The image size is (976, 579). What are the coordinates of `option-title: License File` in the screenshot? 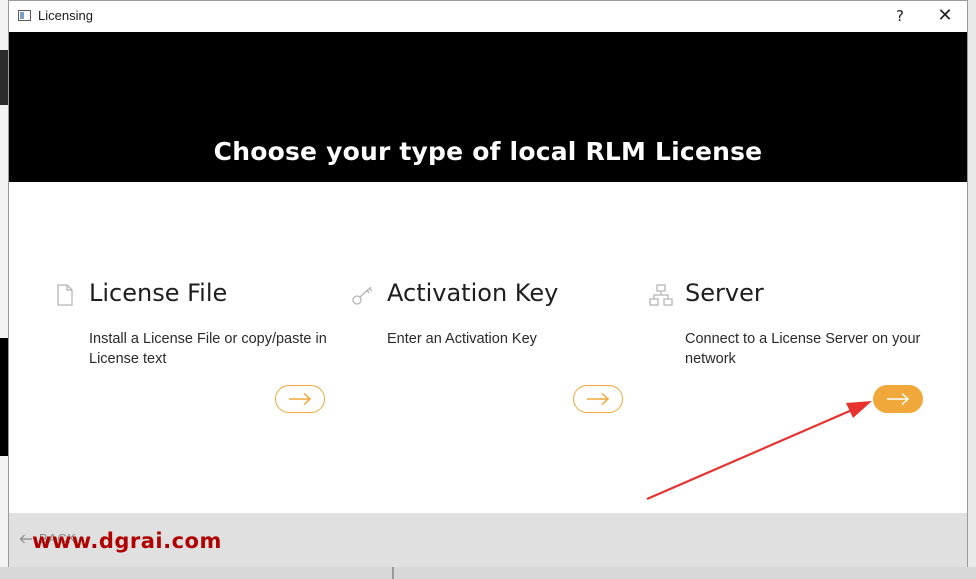 It's located at (158, 293).